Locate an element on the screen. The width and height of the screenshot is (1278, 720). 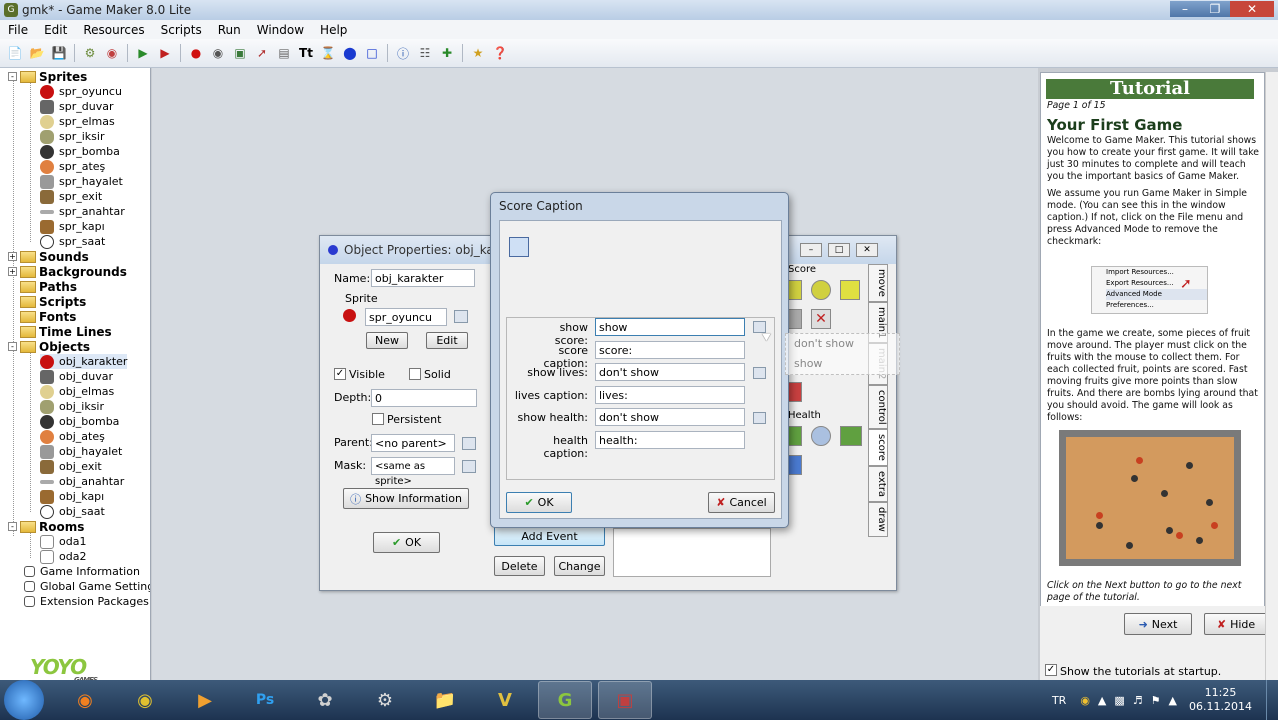
tab-draw: draw is located at coordinates (878, 520).